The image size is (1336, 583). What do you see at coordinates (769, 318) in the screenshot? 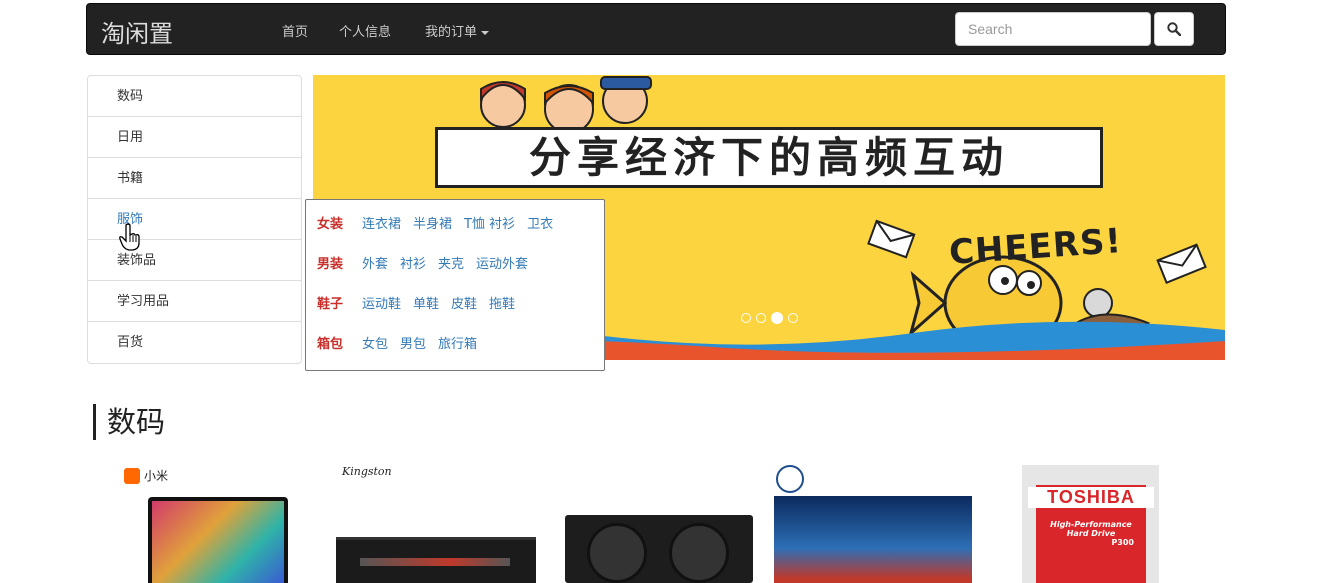
I see `carousel-indicators` at bounding box center [769, 318].